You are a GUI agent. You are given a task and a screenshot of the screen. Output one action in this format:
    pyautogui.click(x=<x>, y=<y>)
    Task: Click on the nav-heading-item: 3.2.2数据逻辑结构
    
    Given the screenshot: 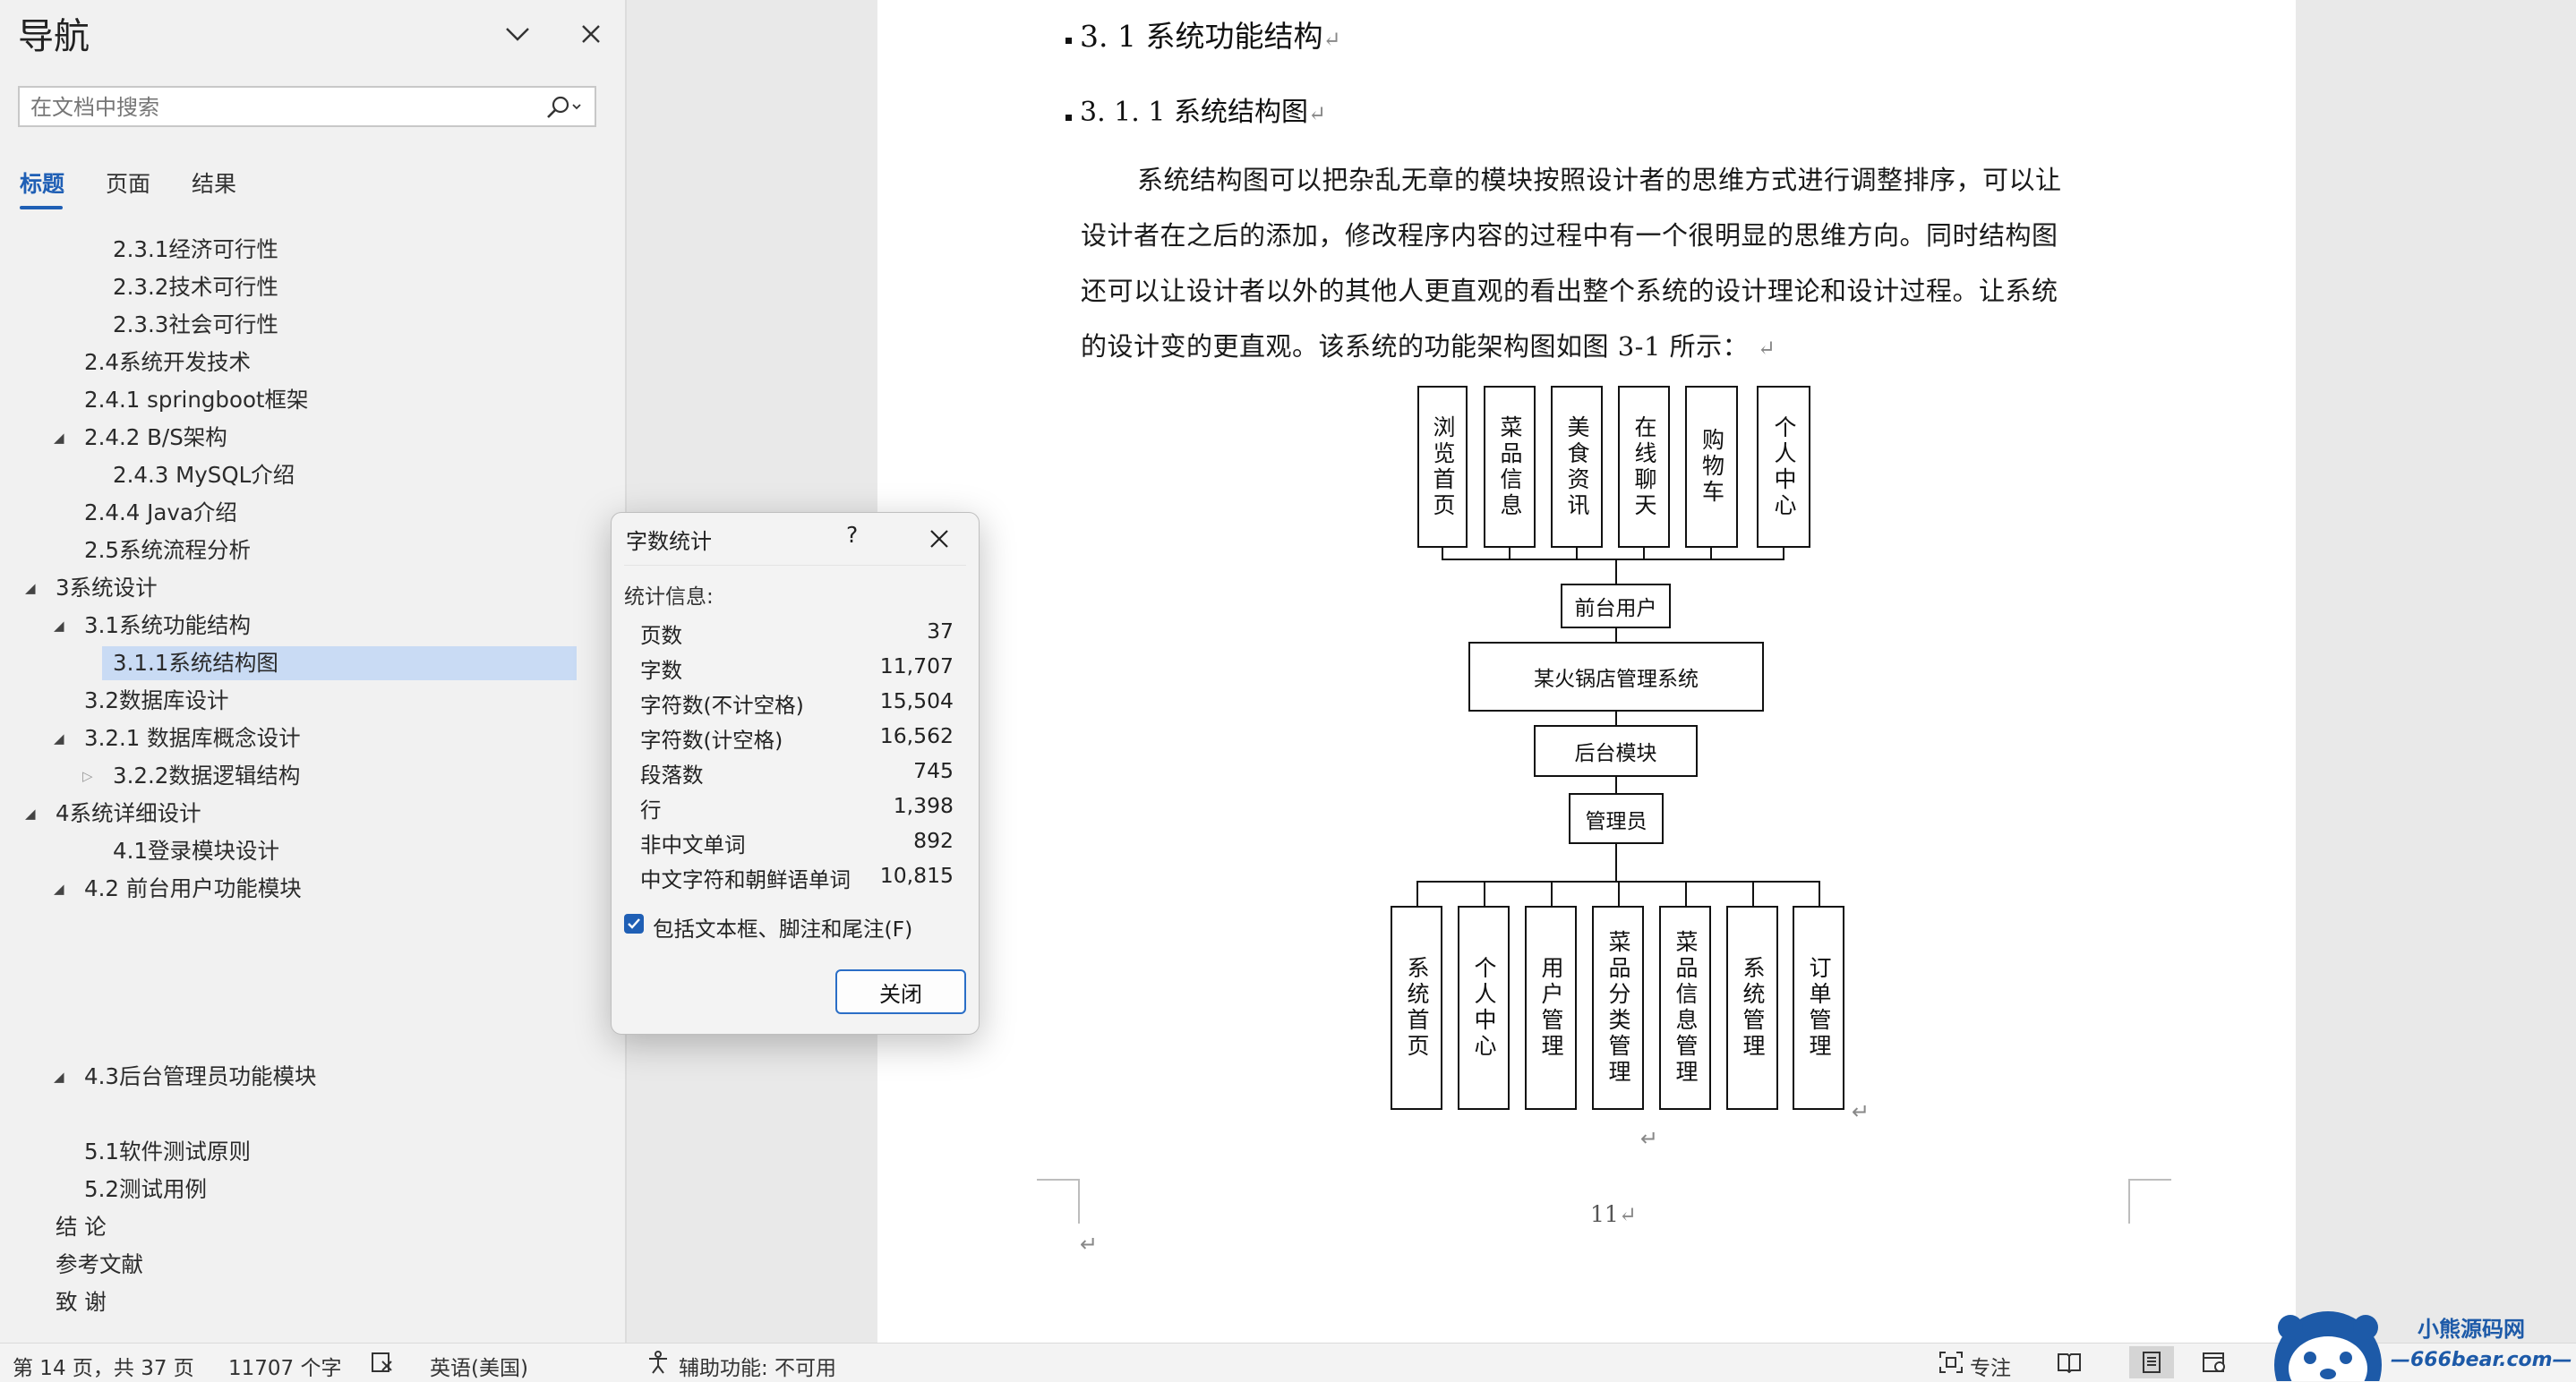 What is the action you would take?
    pyautogui.click(x=206, y=776)
    